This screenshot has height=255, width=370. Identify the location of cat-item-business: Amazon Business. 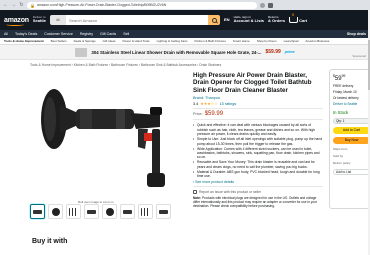
(317, 41).